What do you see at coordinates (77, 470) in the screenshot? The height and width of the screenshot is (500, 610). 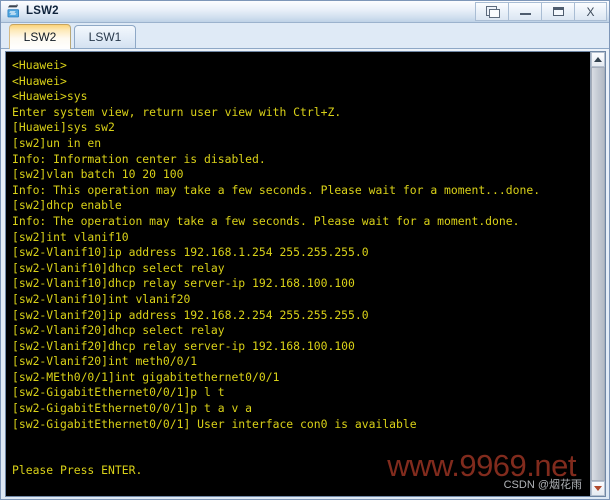 I see `console-line: Please Press ENTER.` at bounding box center [77, 470].